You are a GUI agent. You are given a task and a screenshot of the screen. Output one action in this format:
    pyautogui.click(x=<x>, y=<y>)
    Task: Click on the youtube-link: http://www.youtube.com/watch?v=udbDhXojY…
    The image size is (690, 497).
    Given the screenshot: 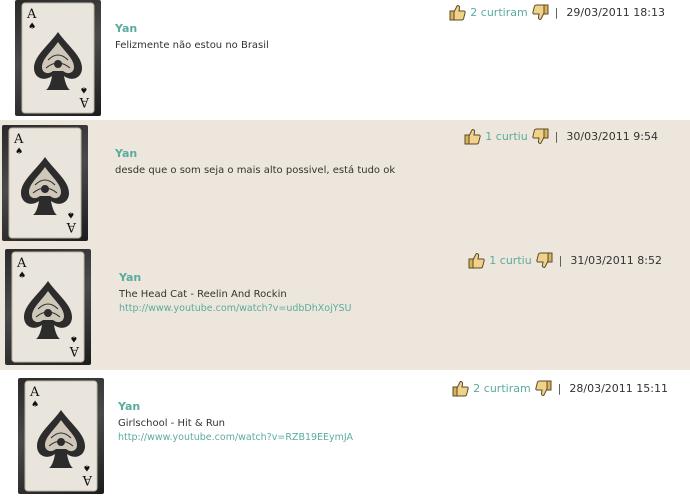 What is the action you would take?
    pyautogui.click(x=235, y=309)
    